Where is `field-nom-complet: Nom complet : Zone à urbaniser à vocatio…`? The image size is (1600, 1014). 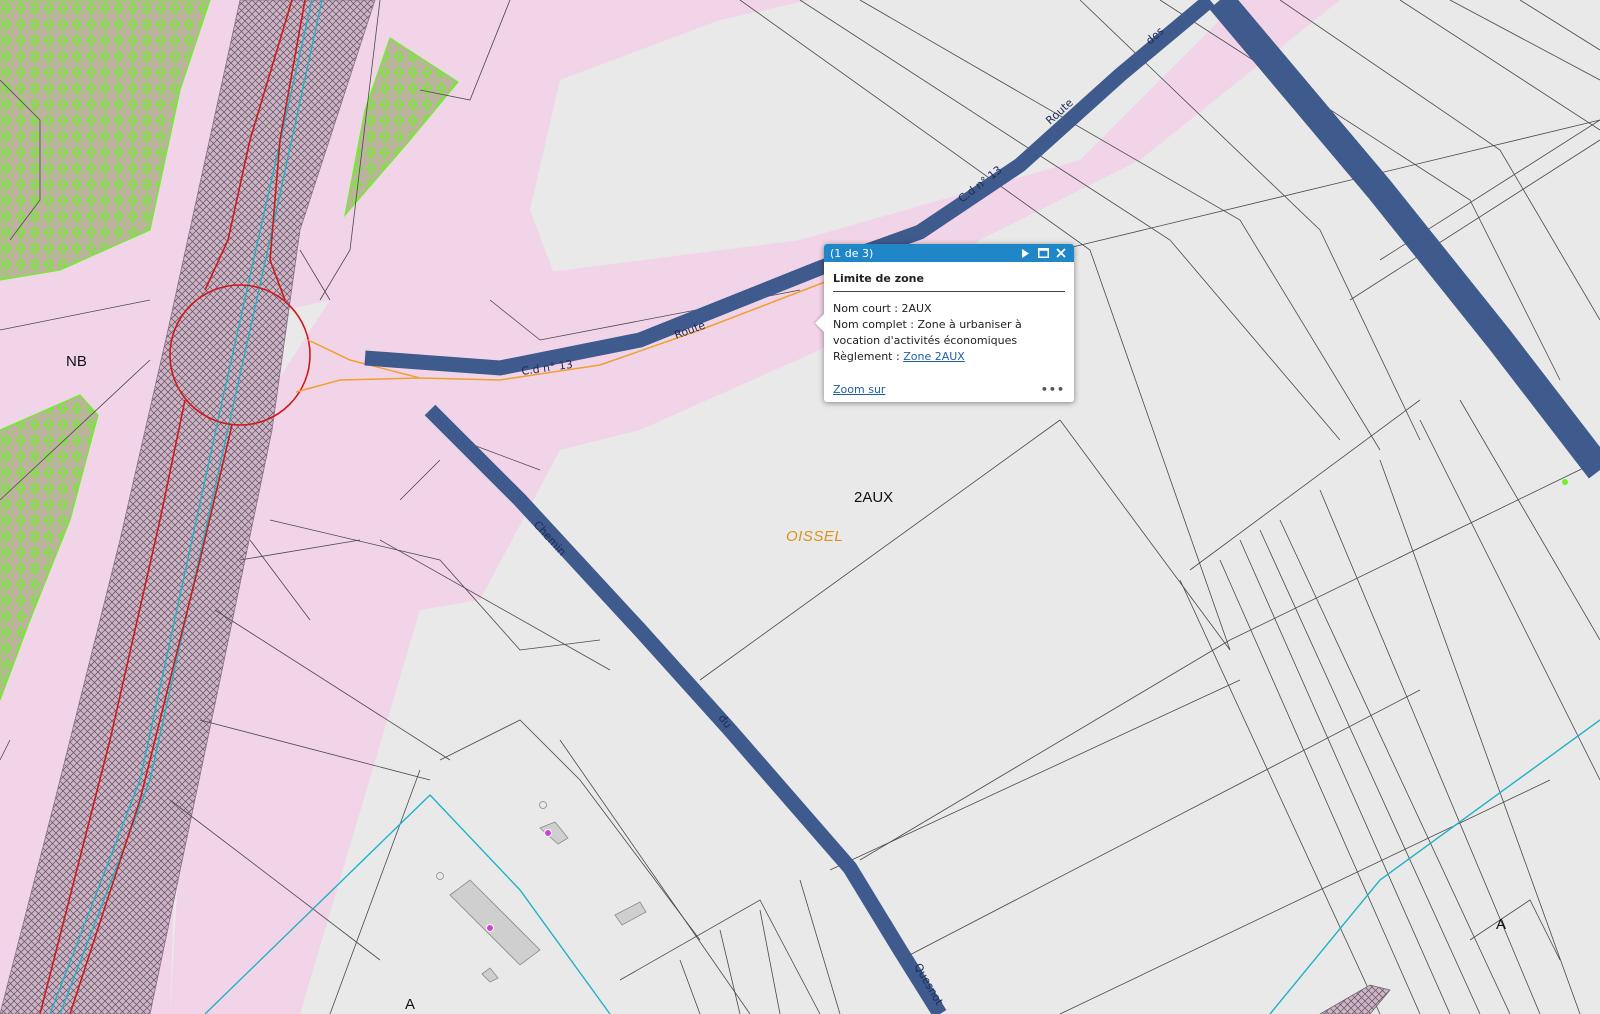 field-nom-complet: Nom complet : Zone à urbaniser à vocatio… is located at coordinates (949, 333).